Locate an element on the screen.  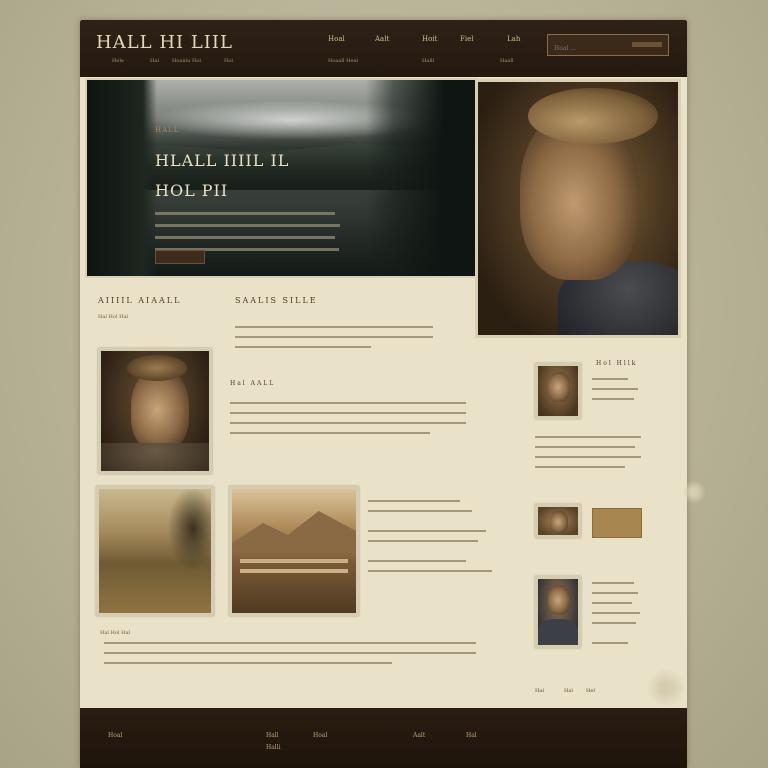
subnav-item: Hal is located at coordinates (154, 61).